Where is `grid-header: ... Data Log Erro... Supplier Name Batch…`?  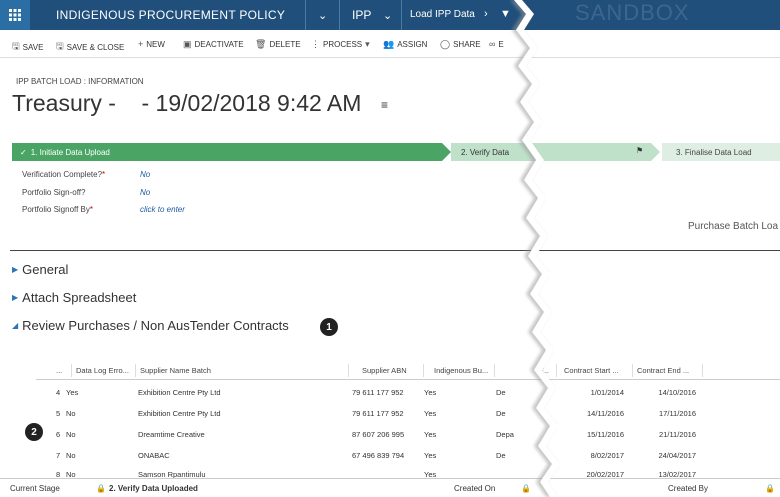 grid-header: ... Data Log Erro... Supplier Name Batch… is located at coordinates (408, 370).